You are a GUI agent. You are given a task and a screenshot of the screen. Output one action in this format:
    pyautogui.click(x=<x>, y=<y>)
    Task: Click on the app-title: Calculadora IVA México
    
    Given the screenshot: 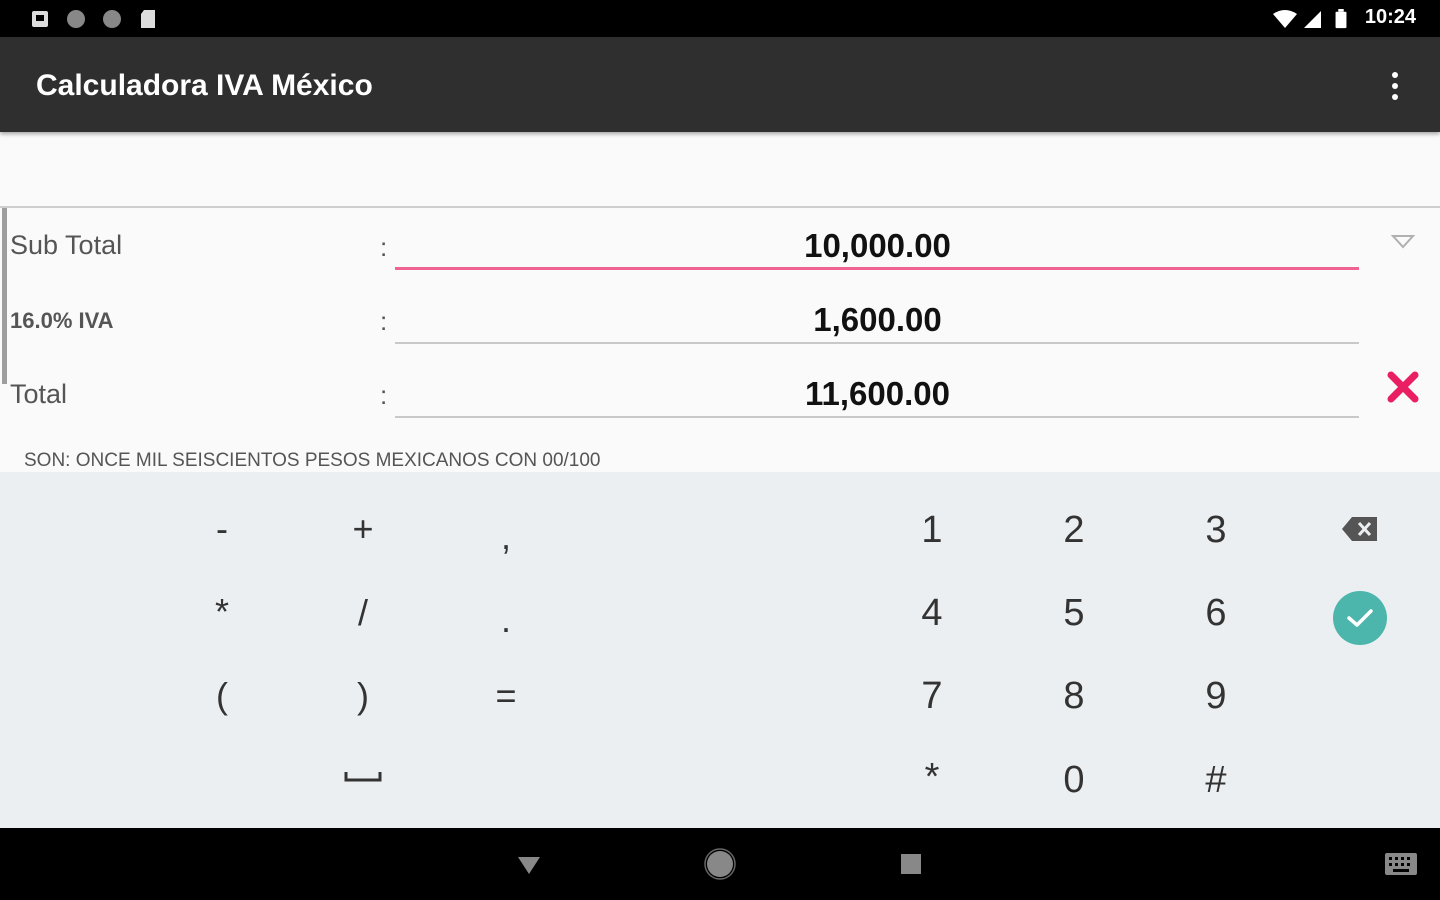 What is the action you would take?
    pyautogui.click(x=204, y=85)
    